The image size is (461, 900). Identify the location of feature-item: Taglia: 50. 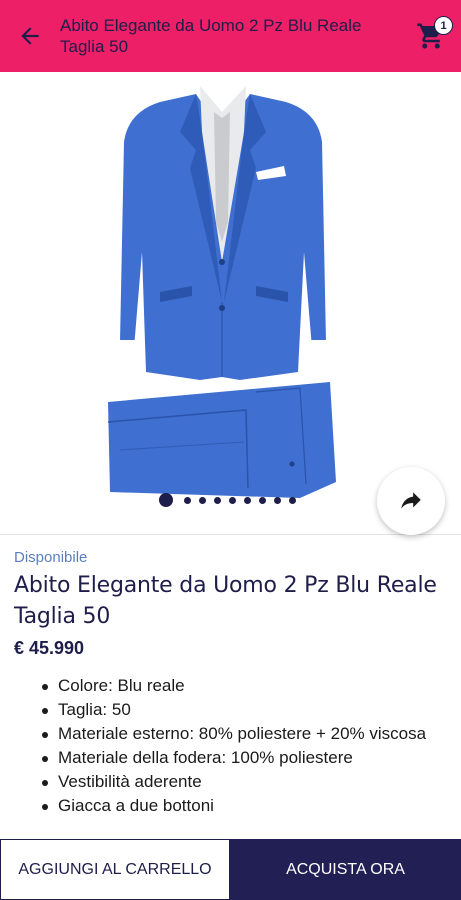
(246, 710).